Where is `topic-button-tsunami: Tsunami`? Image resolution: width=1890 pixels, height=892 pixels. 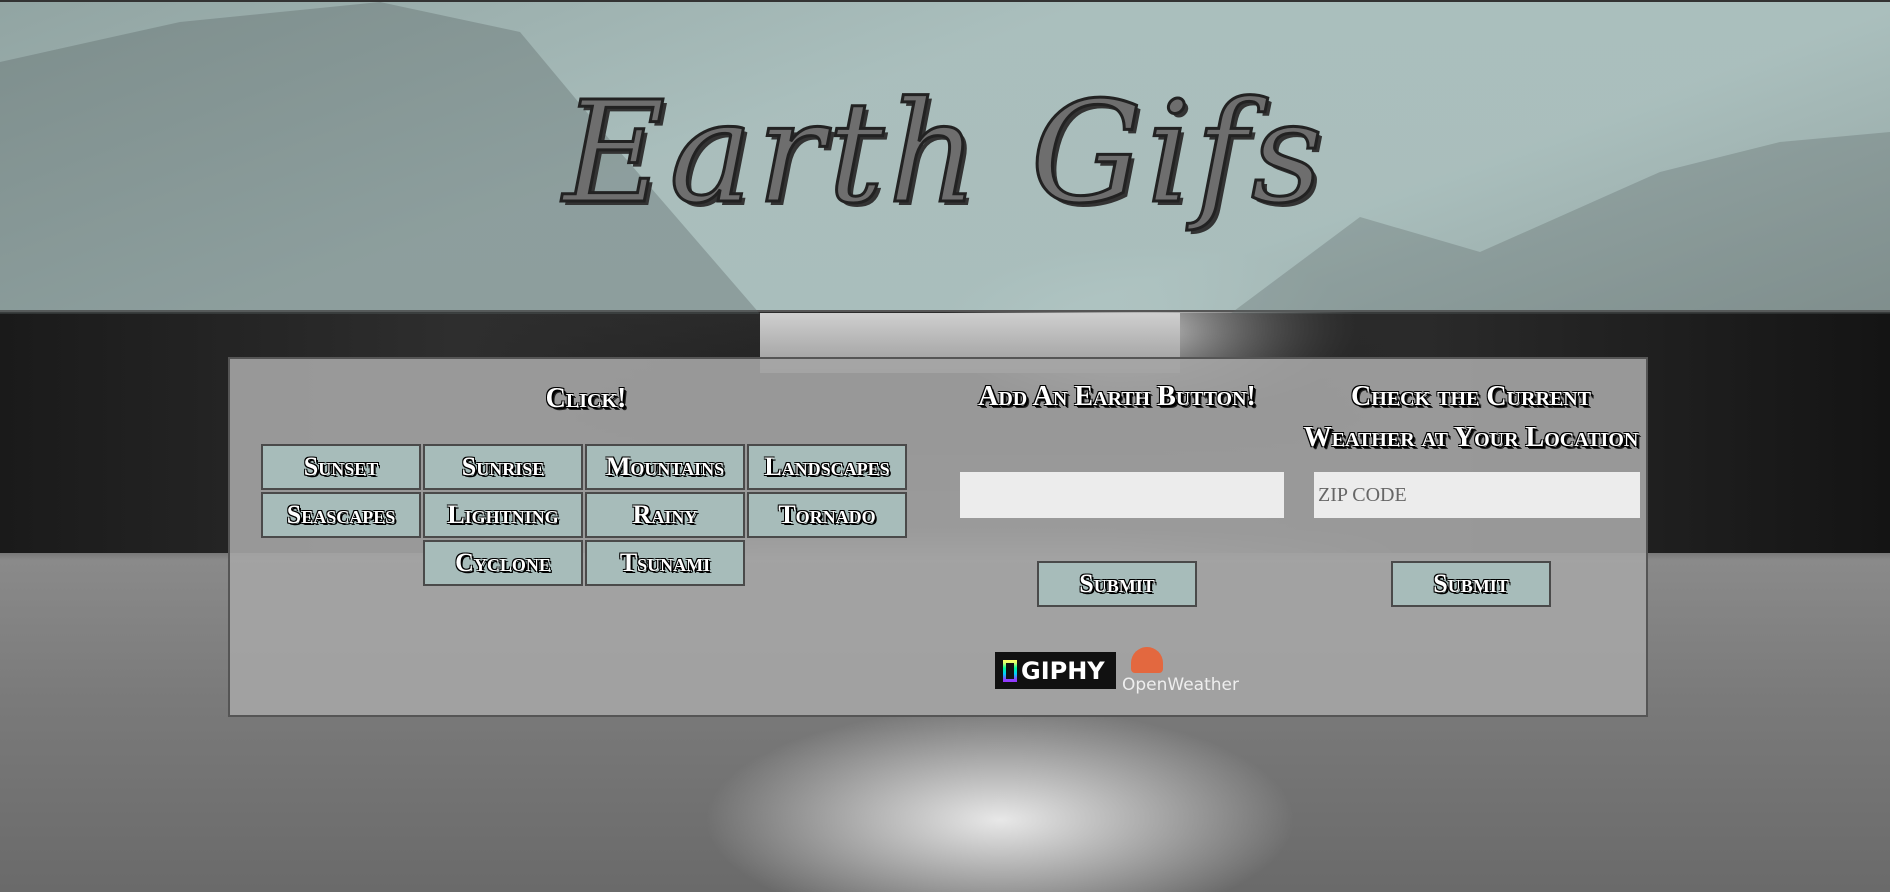 topic-button-tsunami: Tsunami is located at coordinates (665, 563).